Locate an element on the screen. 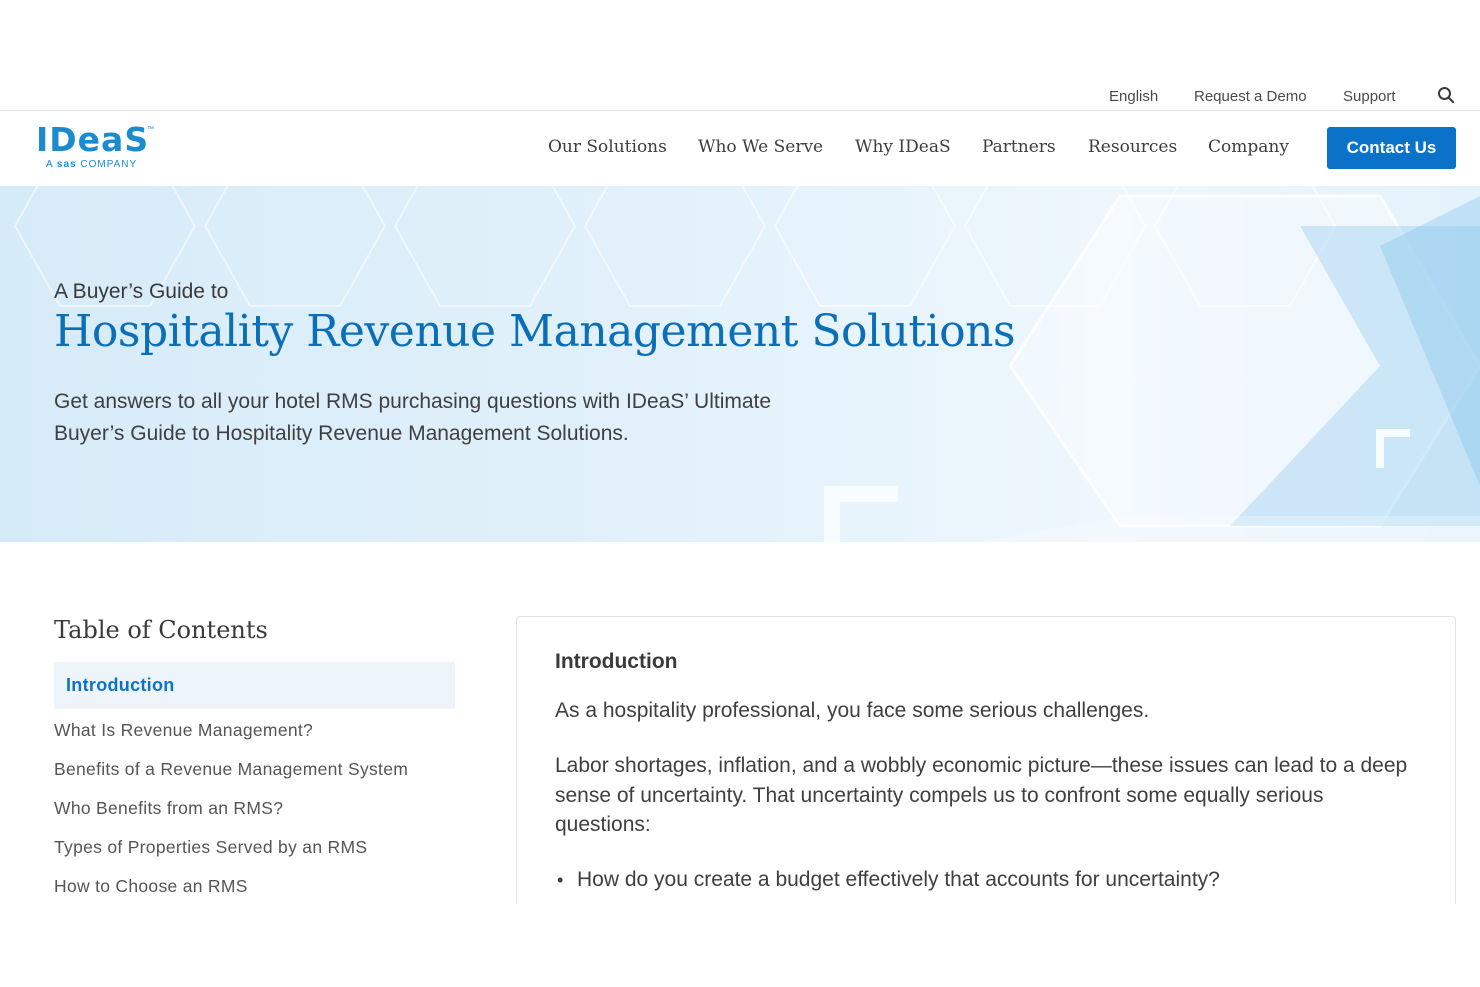 The width and height of the screenshot is (1480, 987). section-heading: Introduction is located at coordinates (616, 661).